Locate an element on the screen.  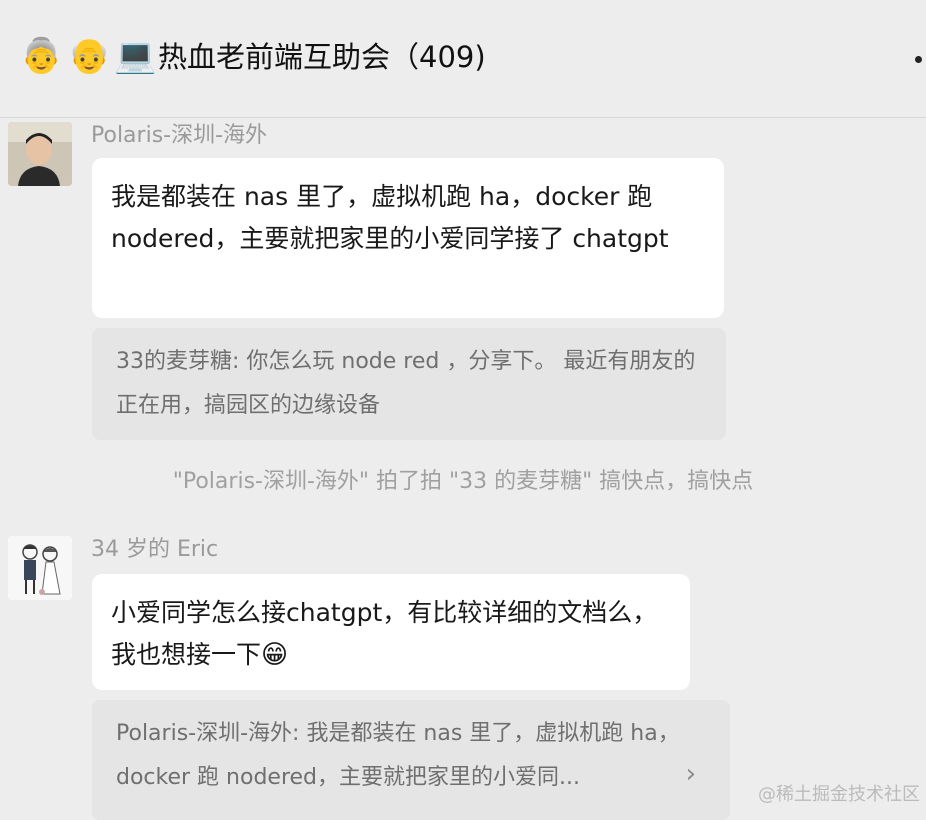
chevron-right-icon: › is located at coordinates (691, 774).